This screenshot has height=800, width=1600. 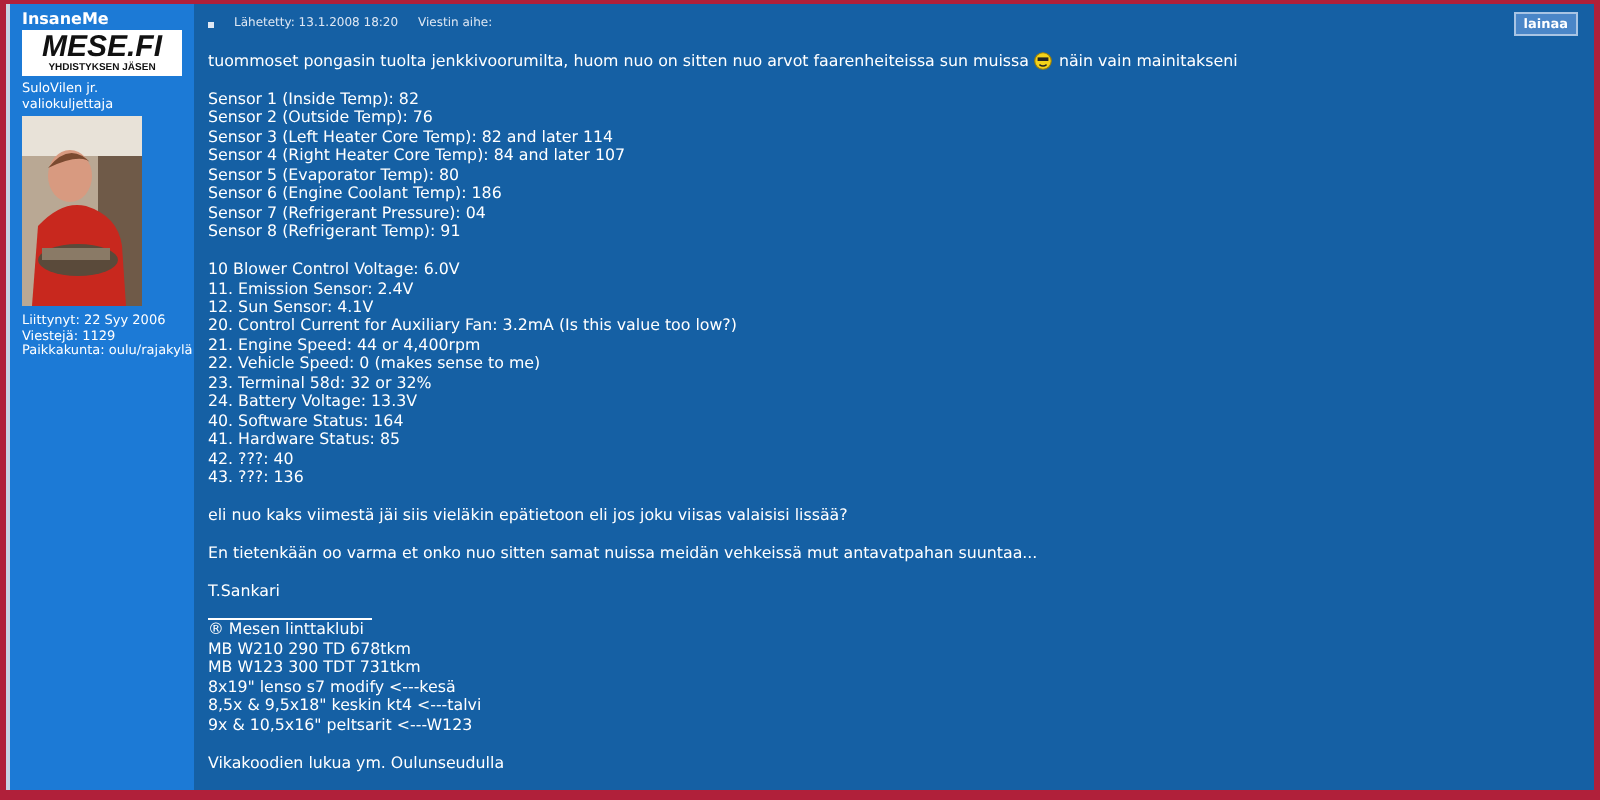 What do you see at coordinates (1043, 61) in the screenshot?
I see `smiley-icon` at bounding box center [1043, 61].